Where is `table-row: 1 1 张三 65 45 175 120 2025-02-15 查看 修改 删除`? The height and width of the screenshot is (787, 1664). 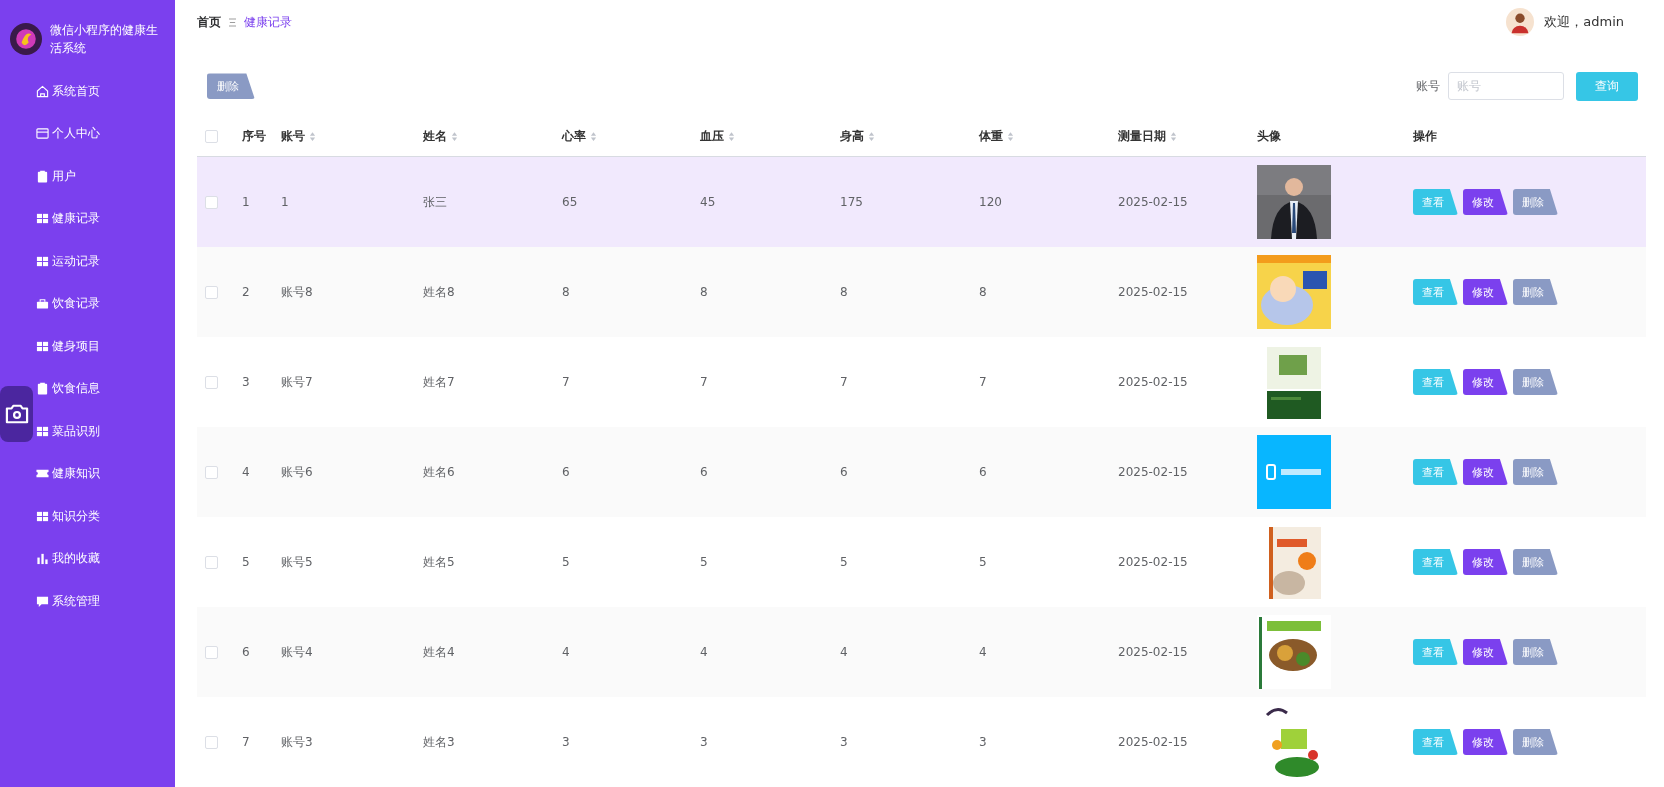 table-row: 1 1 张三 65 45 175 120 2025-02-15 查看 修改 删除 is located at coordinates (921, 202).